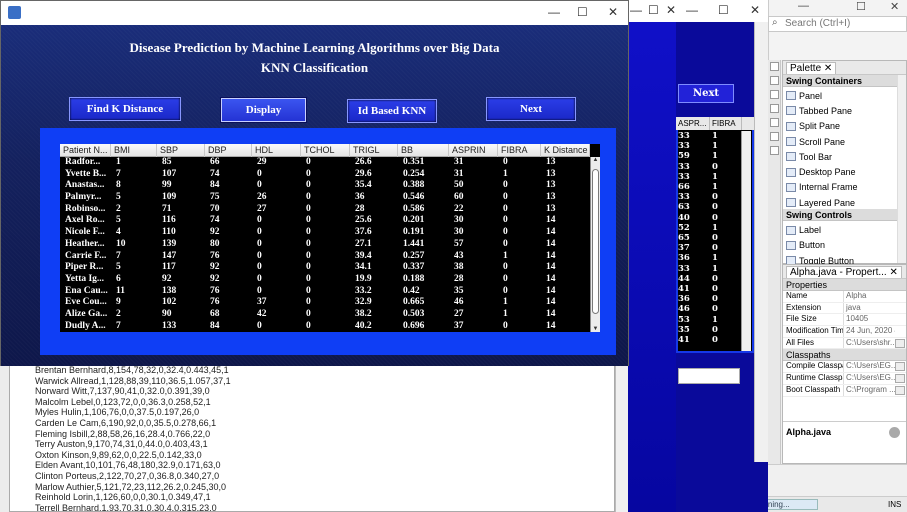 The height and width of the screenshot is (512, 907). Describe the element at coordinates (698, 248) in the screenshot. I see `second-table-row: 37 0` at that location.